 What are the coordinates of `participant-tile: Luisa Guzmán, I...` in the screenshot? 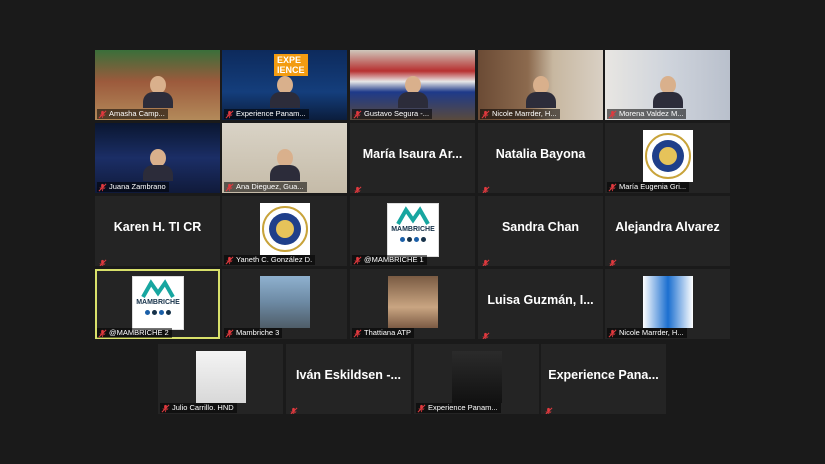 It's located at (540, 304).